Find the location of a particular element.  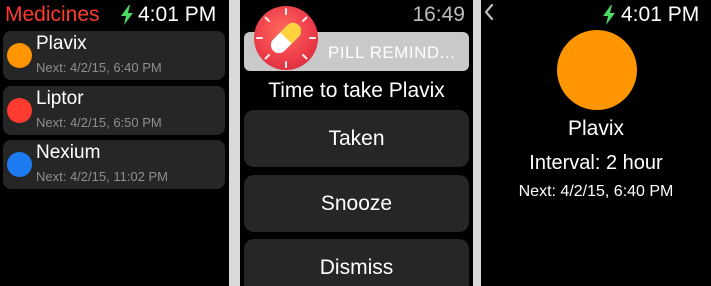

next-dose: Next: 4/2/15, 6:40 PM is located at coordinates (596, 191).